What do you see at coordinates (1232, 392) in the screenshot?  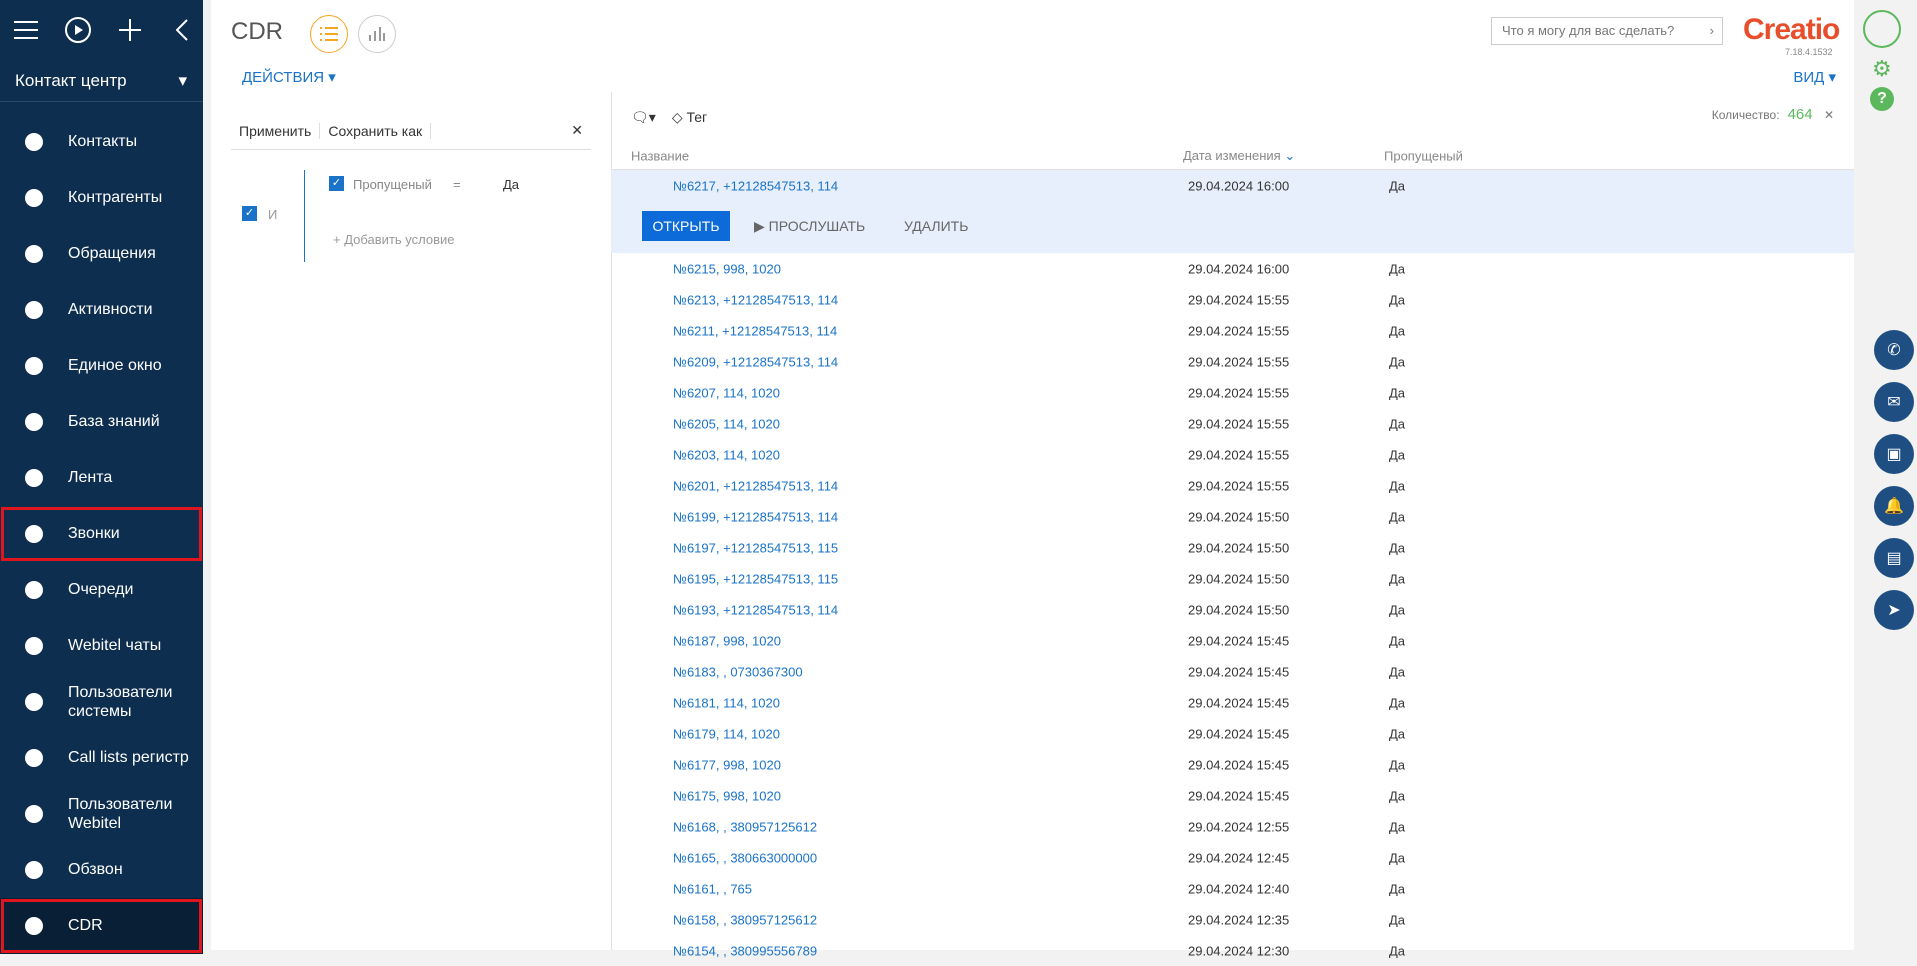 I see `table-row: №6207, 114, 1020 29.04.2024 15:55 Да` at bounding box center [1232, 392].